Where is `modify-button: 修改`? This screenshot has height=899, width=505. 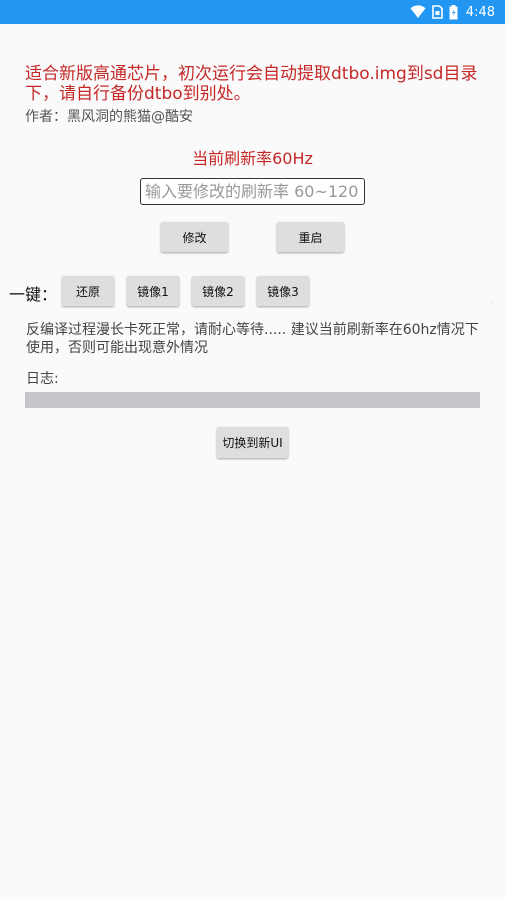
modify-button: 修改 is located at coordinates (194, 237).